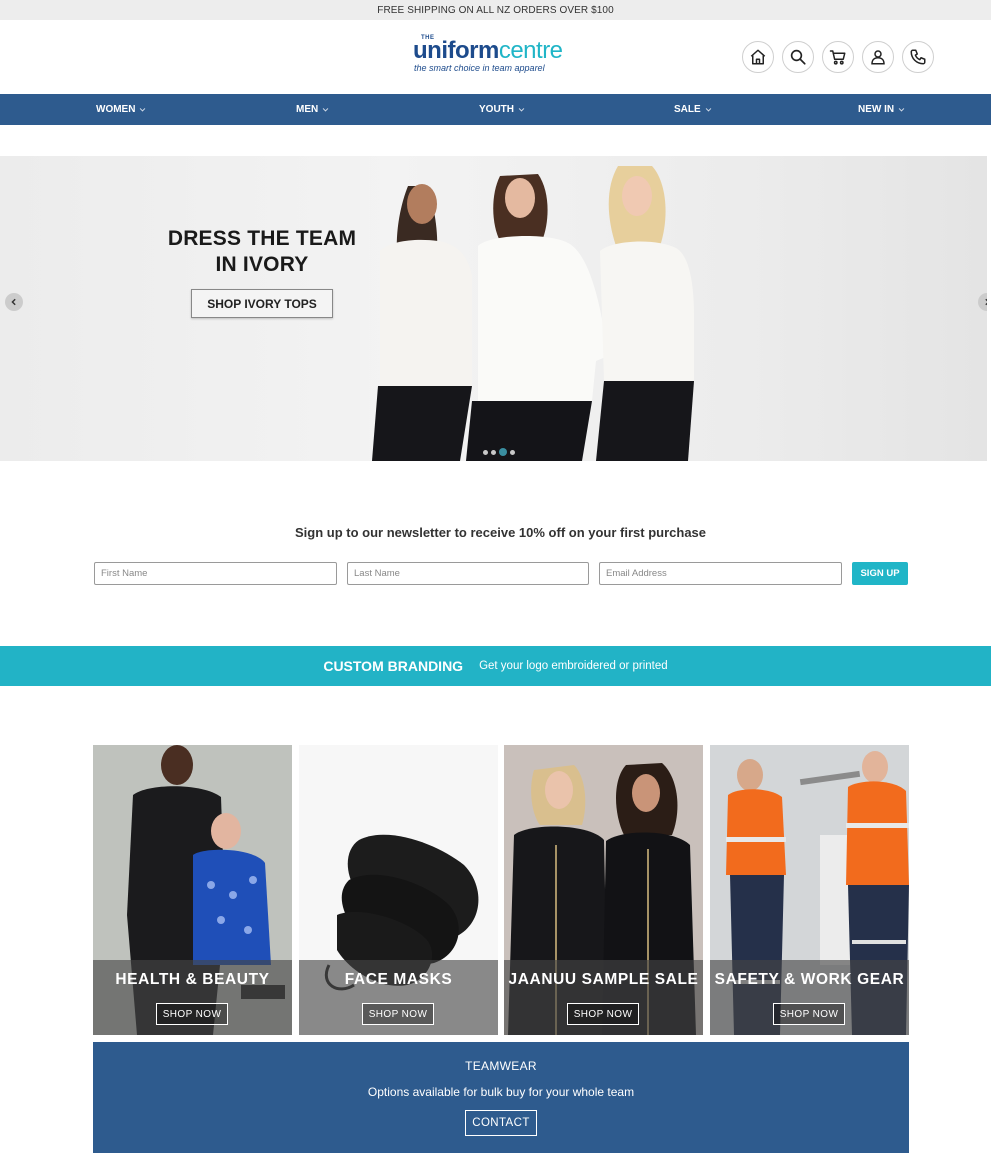 This screenshot has height=1153, width=991. I want to click on nav-item-sale: SALE, so click(693, 109).